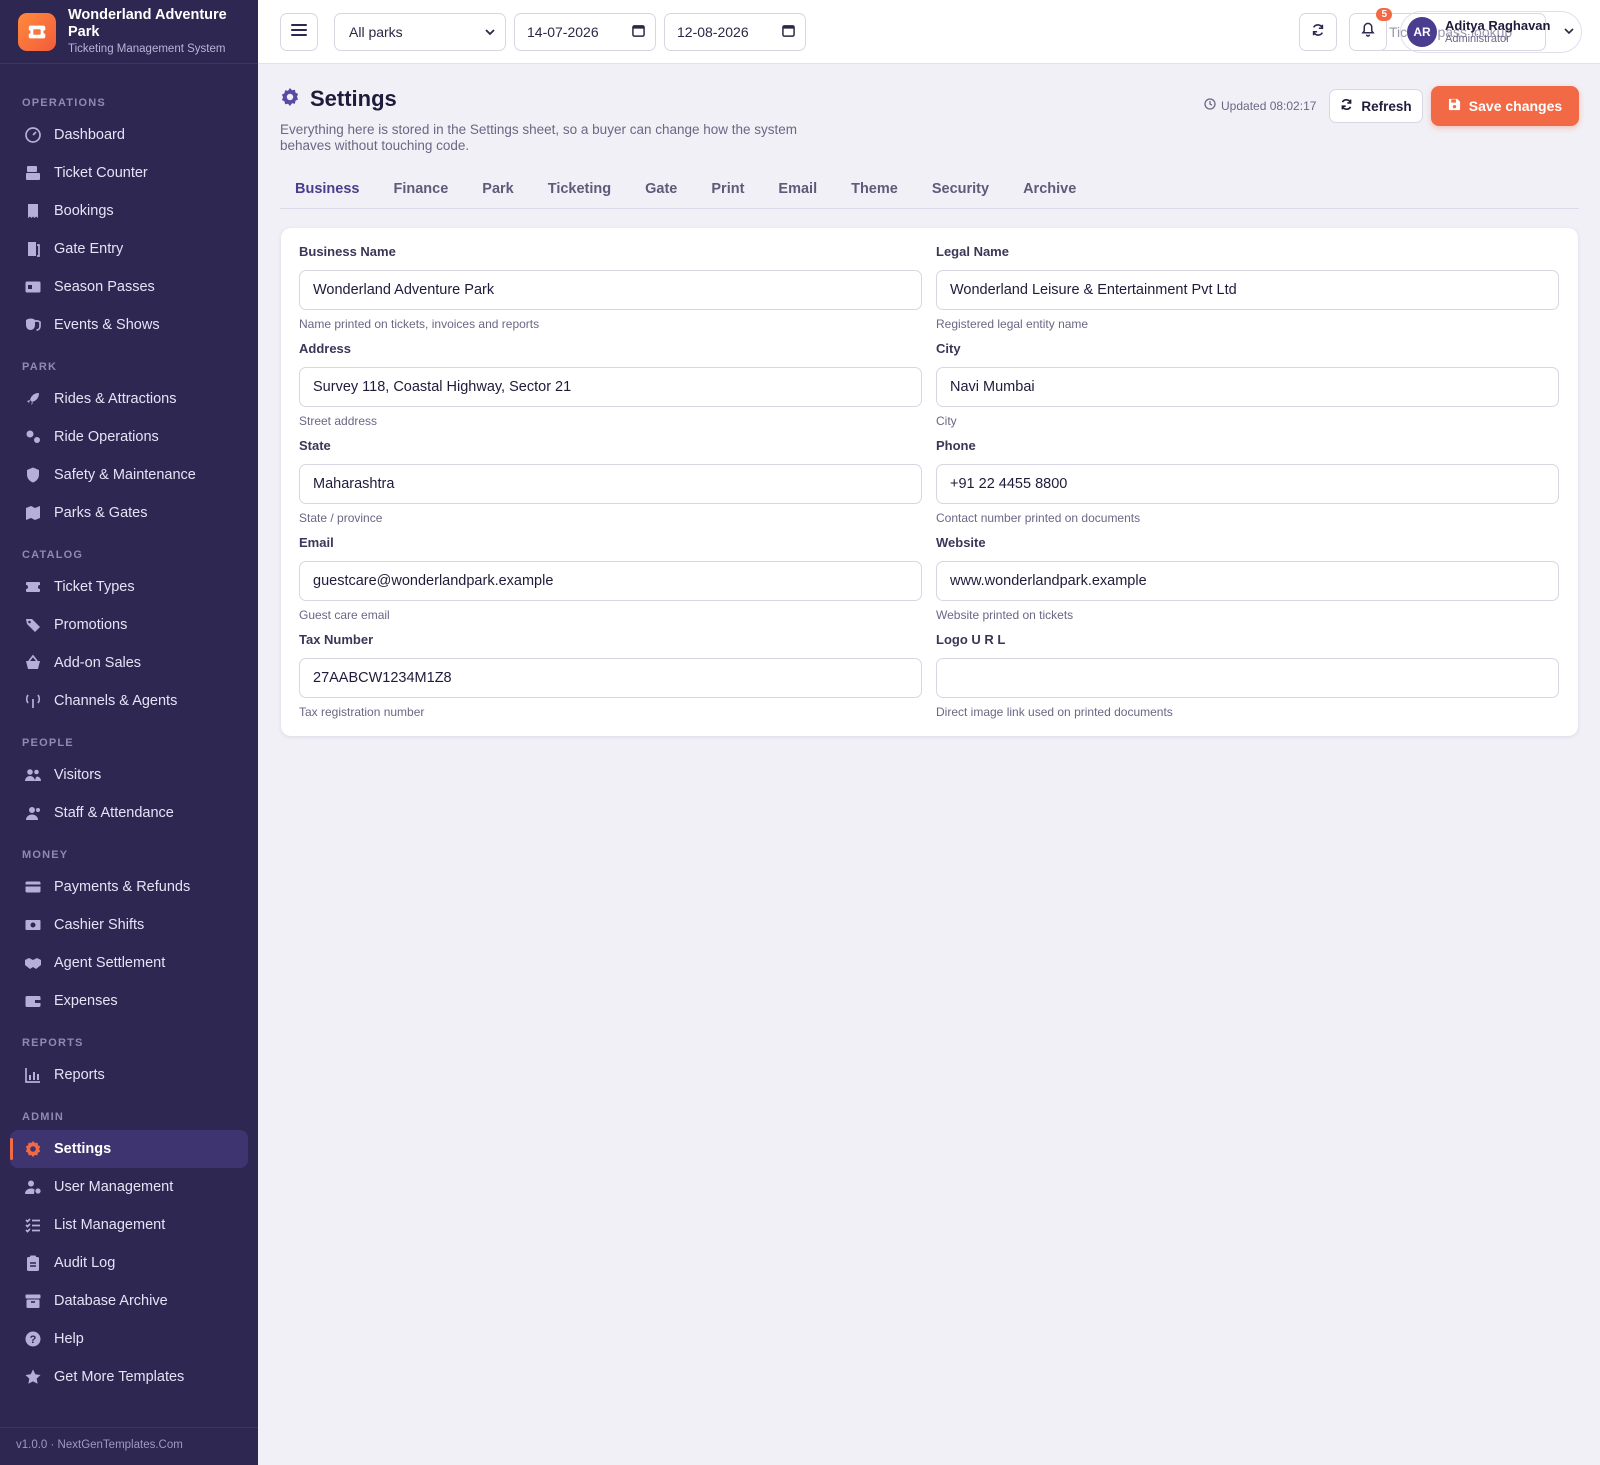 The height and width of the screenshot is (1465, 1600). Describe the element at coordinates (129, 925) in the screenshot. I see `sidebar-item-cashier-shifts: Cashier Shifts` at that location.